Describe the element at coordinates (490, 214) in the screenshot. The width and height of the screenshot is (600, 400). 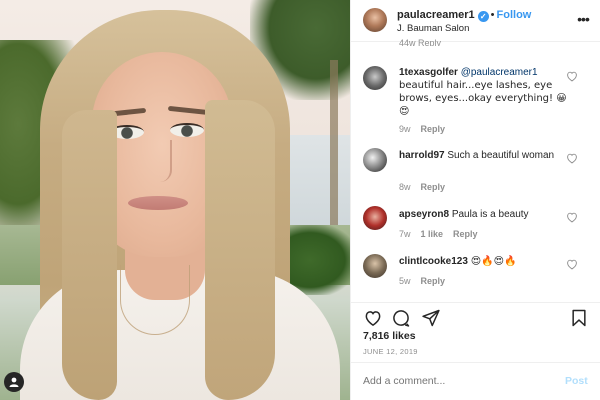
I see `comment-text: Paula is a beauty` at that location.